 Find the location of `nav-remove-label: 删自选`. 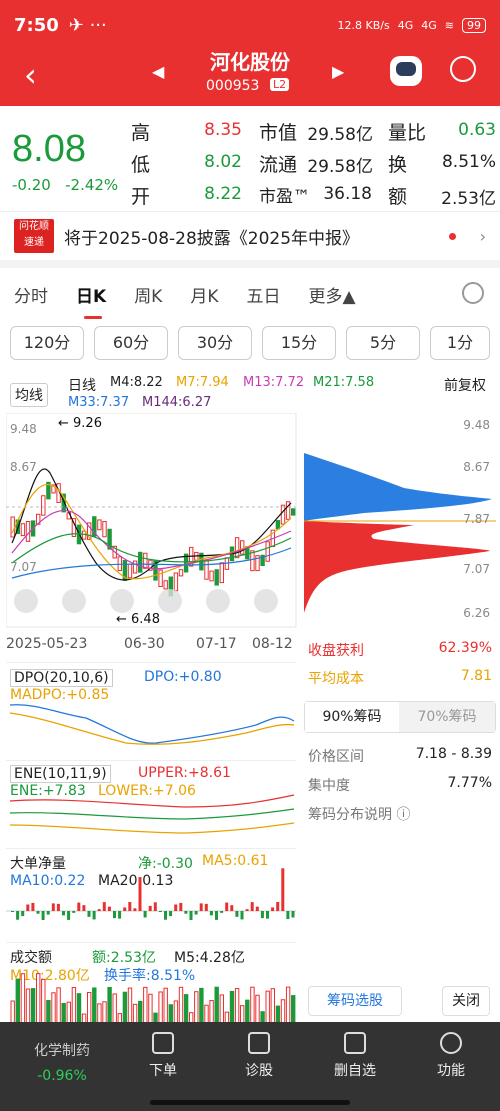

nav-remove-label: 删自选 is located at coordinates (355, 1071).